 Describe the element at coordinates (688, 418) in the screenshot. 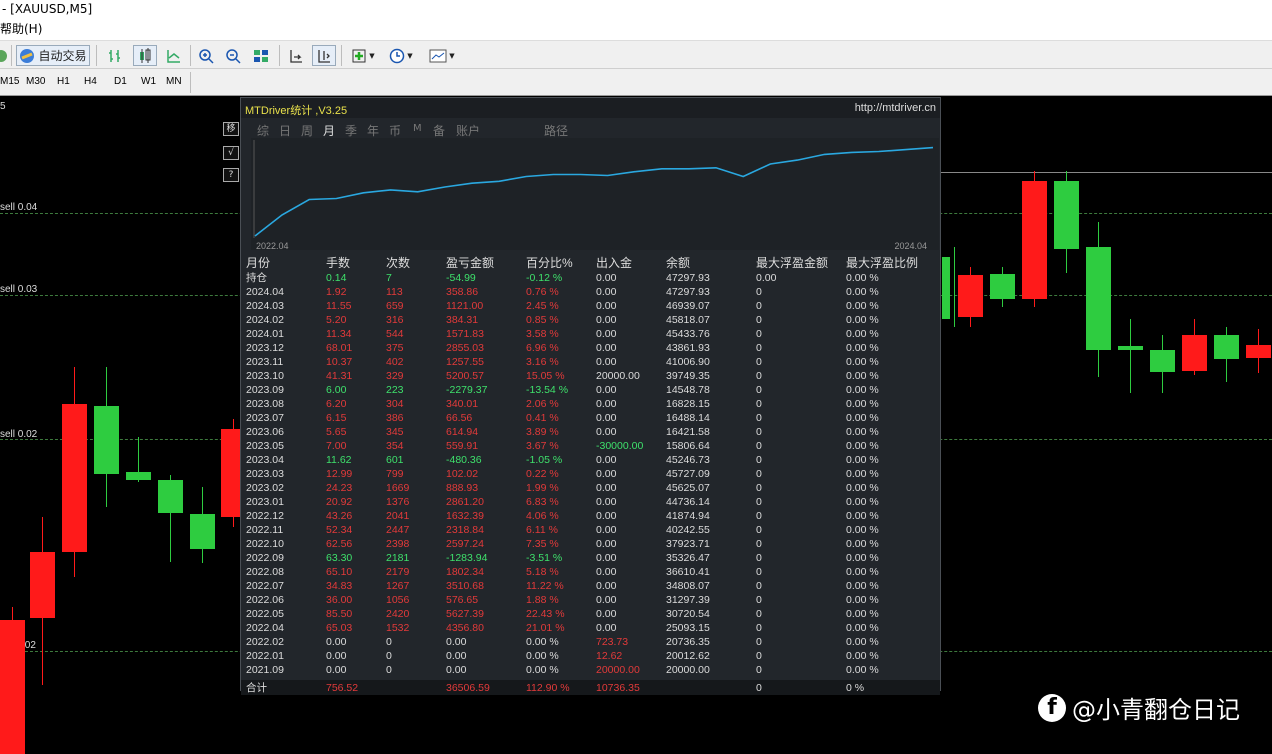

I see `table-cell: 16488.14` at that location.